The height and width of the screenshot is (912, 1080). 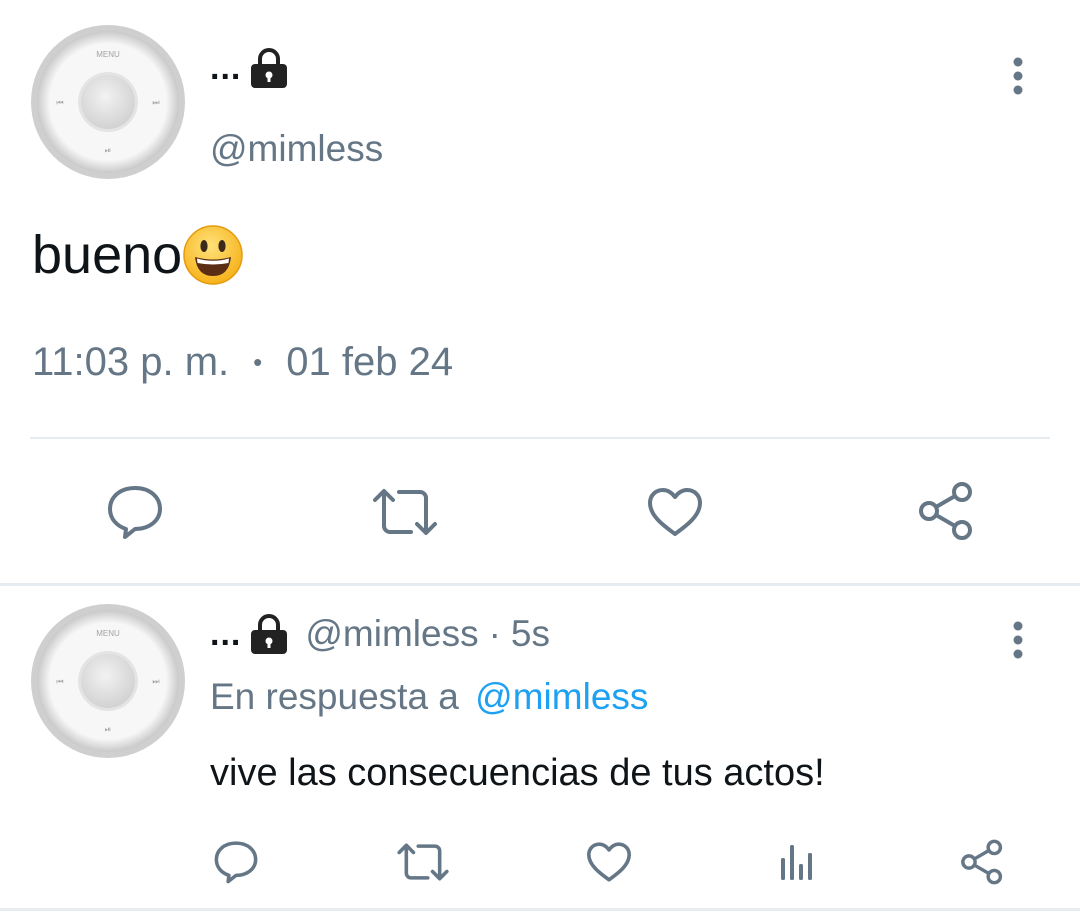 I want to click on tweet-separator, so click(x=540, y=584).